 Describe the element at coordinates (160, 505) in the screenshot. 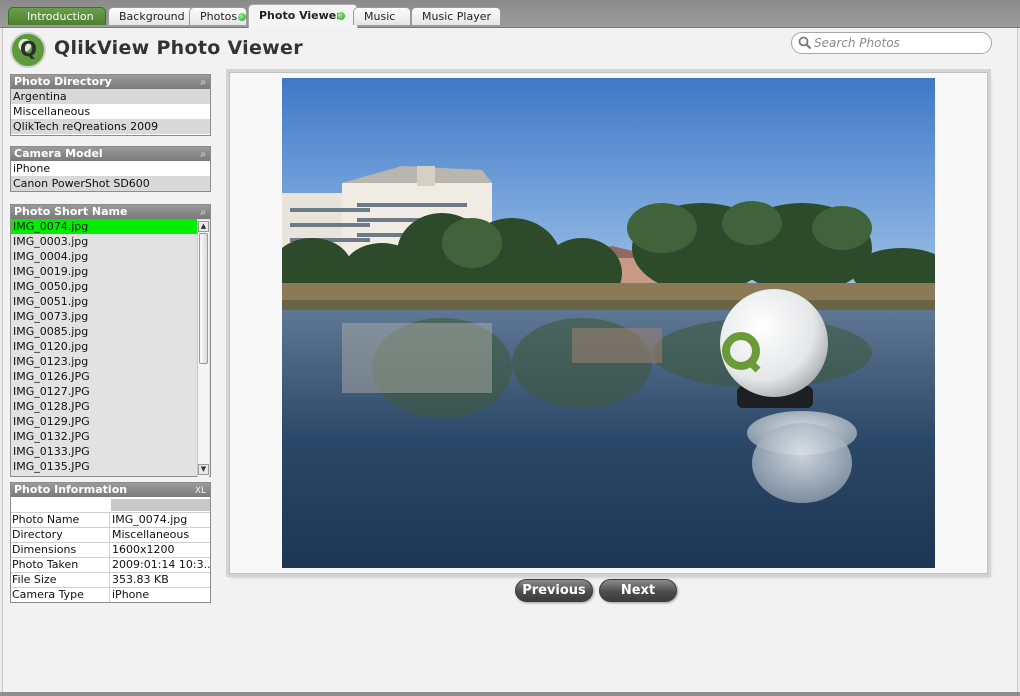

I see `table-header-cell` at that location.